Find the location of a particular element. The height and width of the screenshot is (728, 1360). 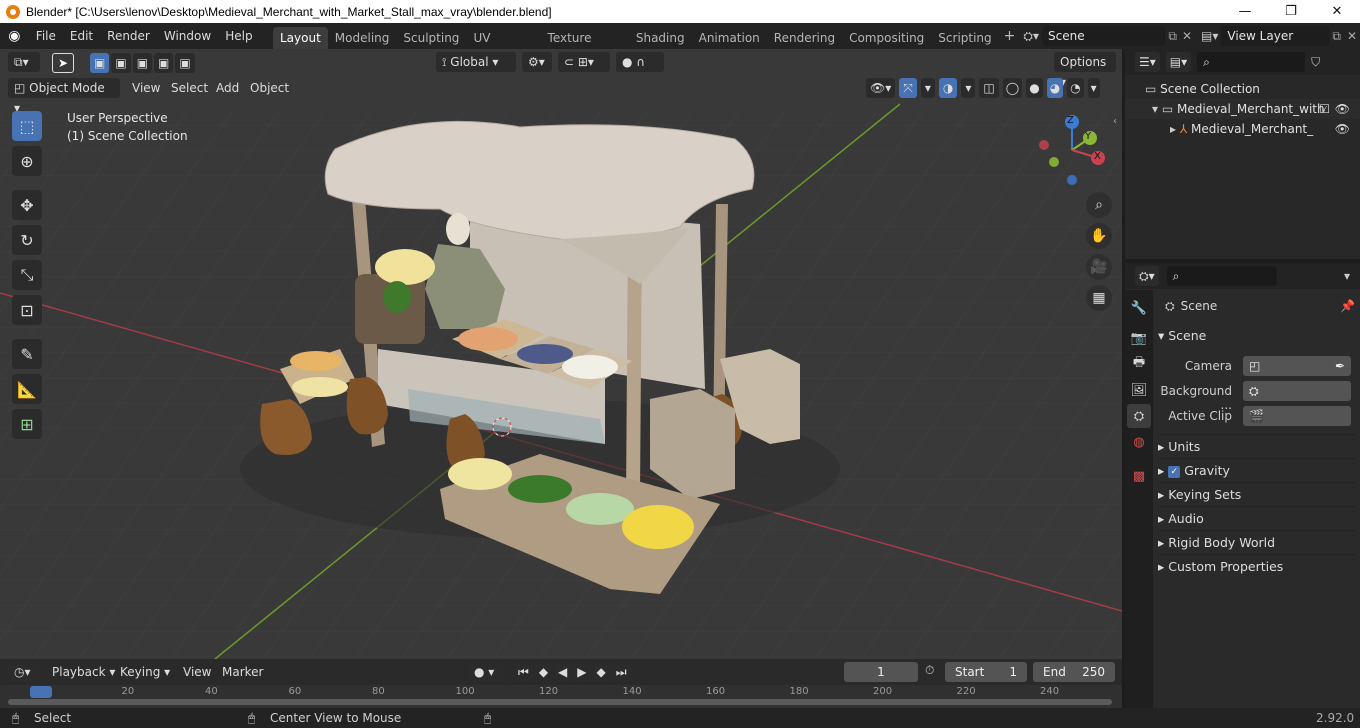

delete-scene-icon: ✕ is located at coordinates (1189, 36).